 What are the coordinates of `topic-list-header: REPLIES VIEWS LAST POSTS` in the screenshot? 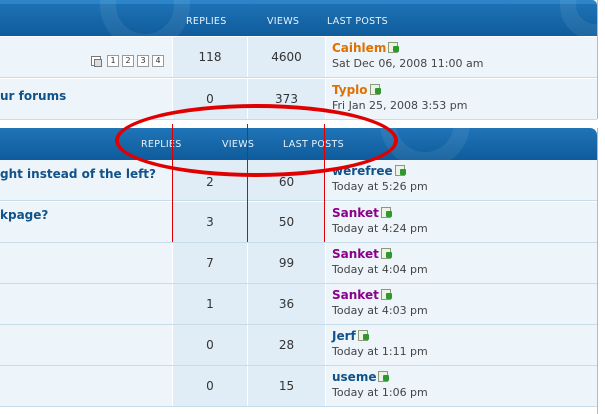 It's located at (298, 18).